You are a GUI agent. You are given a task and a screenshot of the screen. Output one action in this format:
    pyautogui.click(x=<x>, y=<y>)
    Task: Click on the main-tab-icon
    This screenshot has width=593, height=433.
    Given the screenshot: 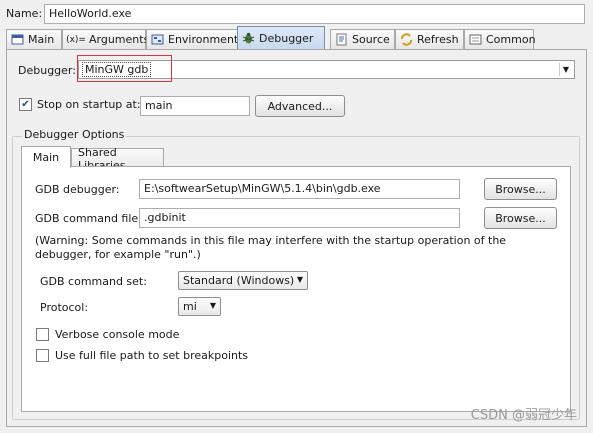 What is the action you would take?
    pyautogui.click(x=17, y=39)
    